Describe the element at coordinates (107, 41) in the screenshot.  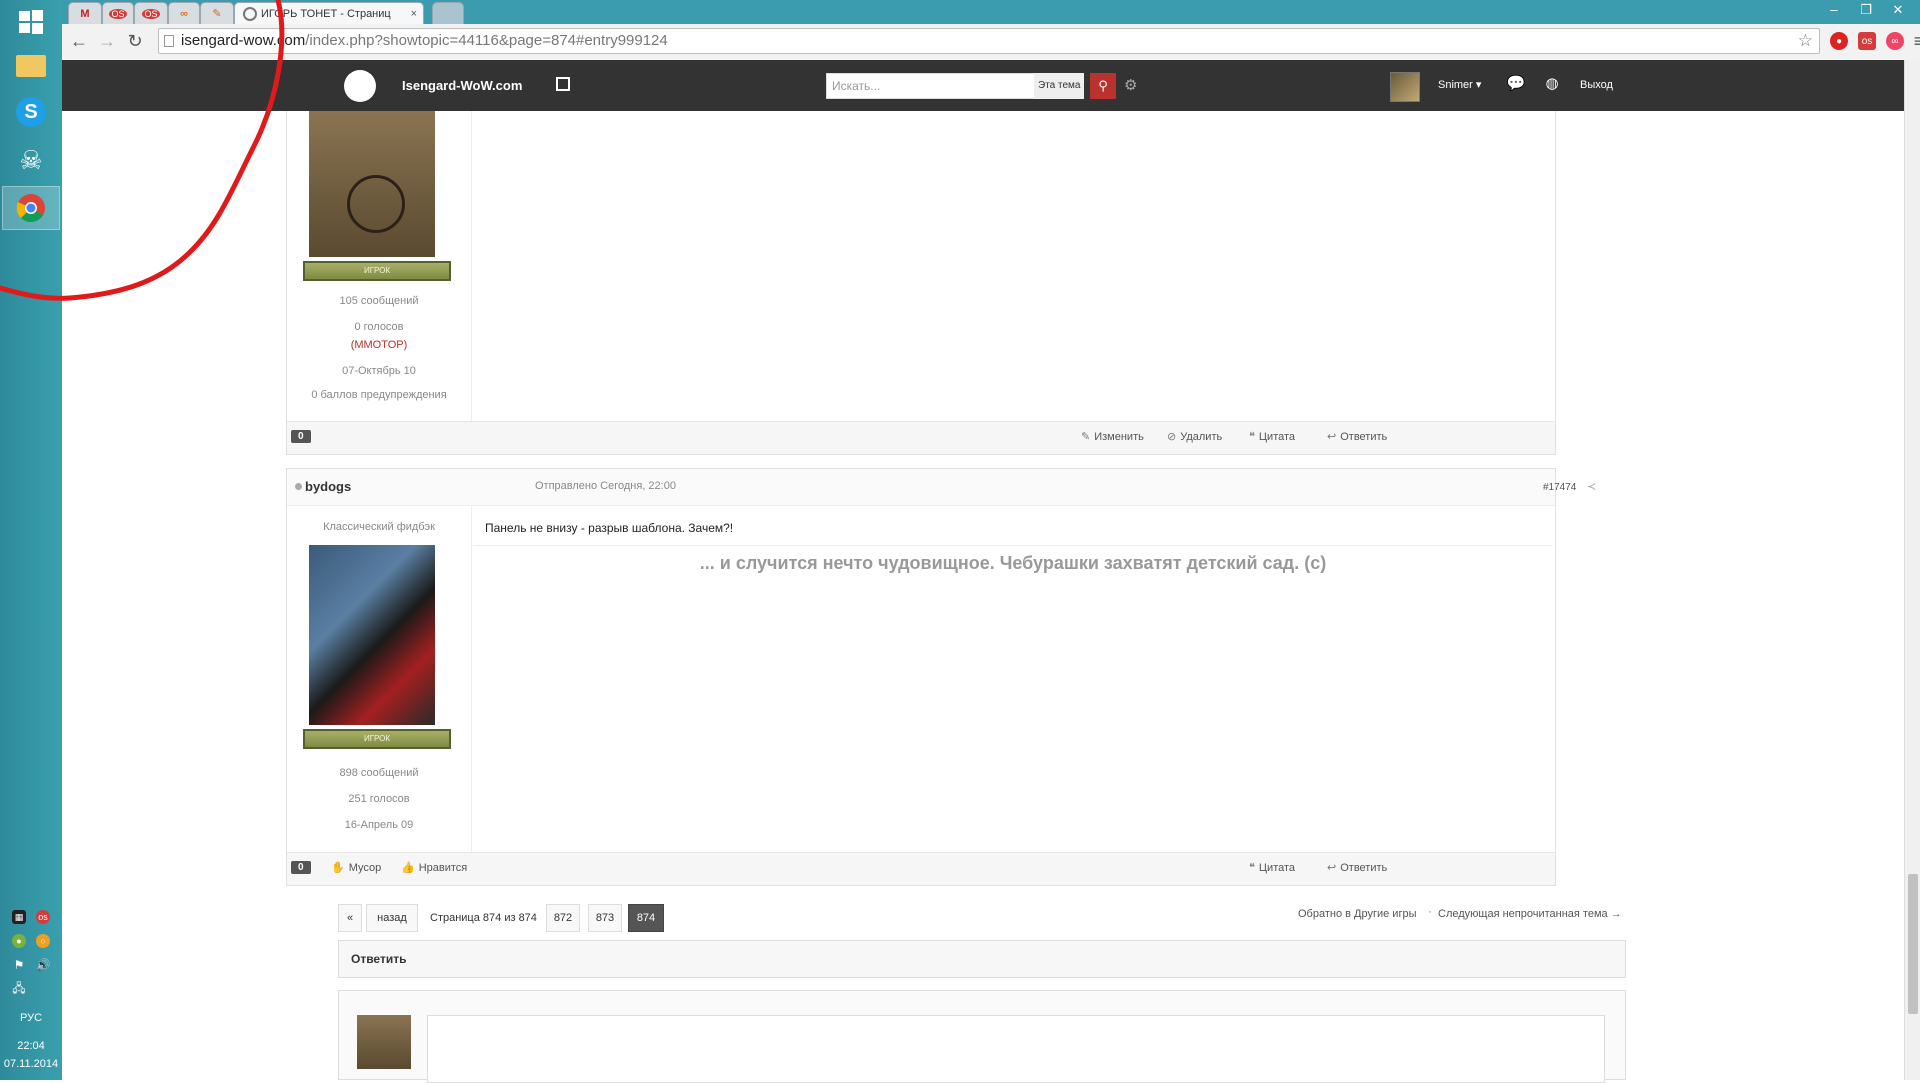
I see `forward-icon: →` at that location.